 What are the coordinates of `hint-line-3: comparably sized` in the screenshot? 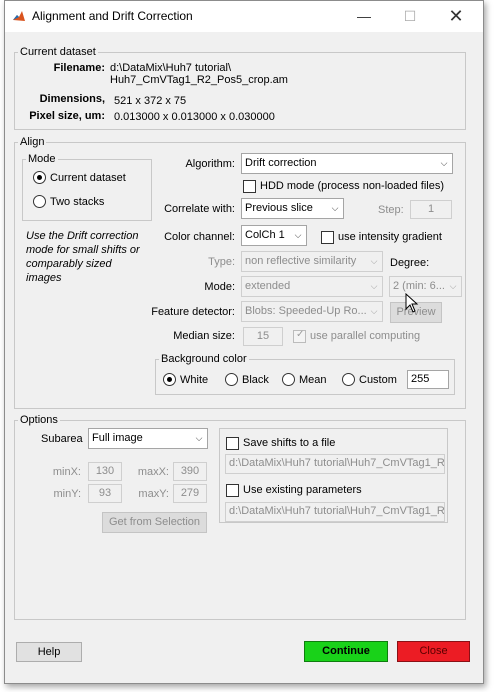 It's located at (69, 264).